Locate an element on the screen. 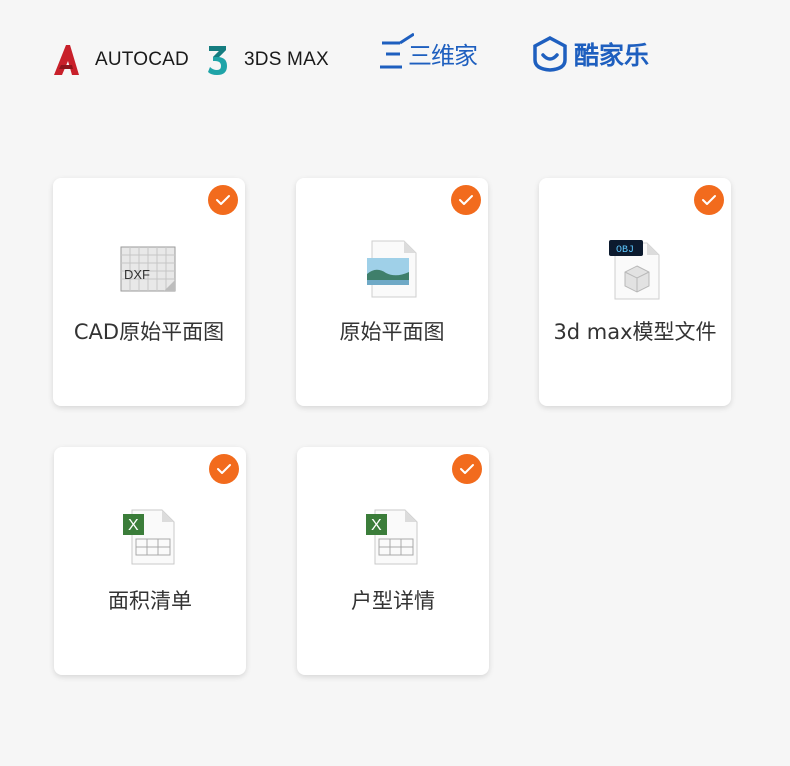 This screenshot has width=790, height=766. dxf-file-icon: DXF is located at coordinates (148, 269).